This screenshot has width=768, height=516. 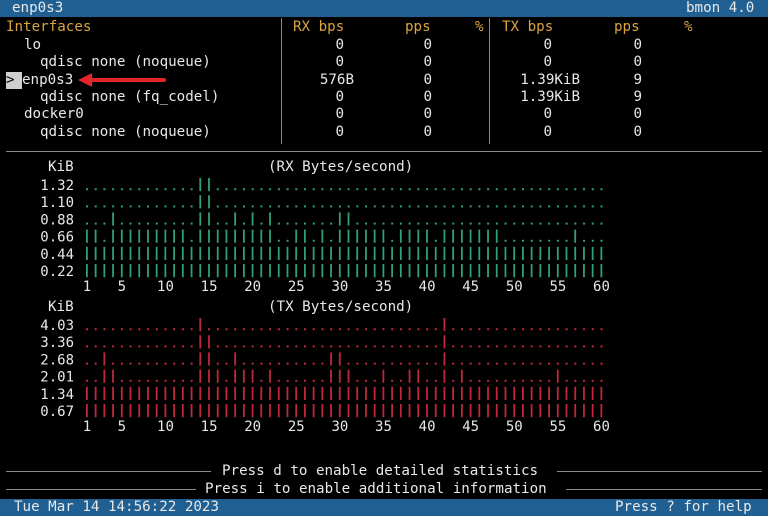 What do you see at coordinates (122, 427) in the screenshot?
I see `tx-x-tick: 5` at bounding box center [122, 427].